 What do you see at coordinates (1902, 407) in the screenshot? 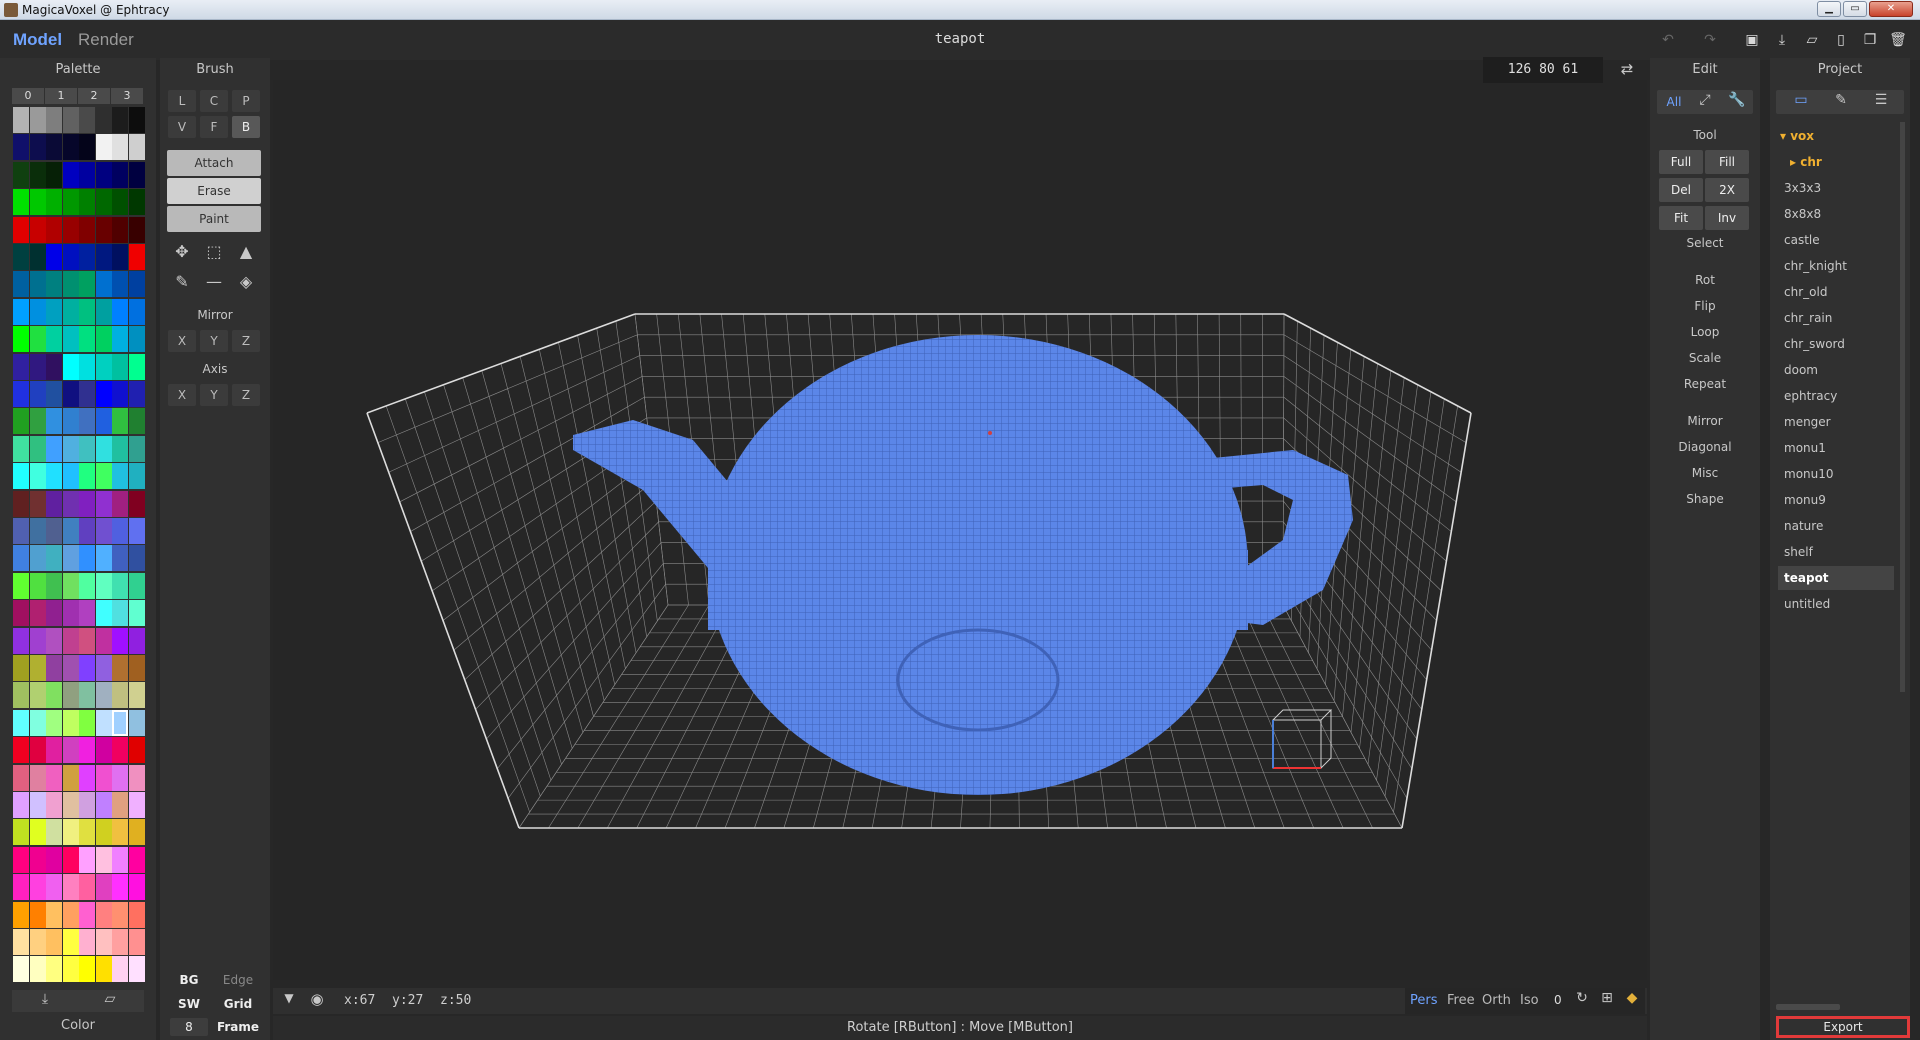
I see `project-scrollbar` at bounding box center [1902, 407].